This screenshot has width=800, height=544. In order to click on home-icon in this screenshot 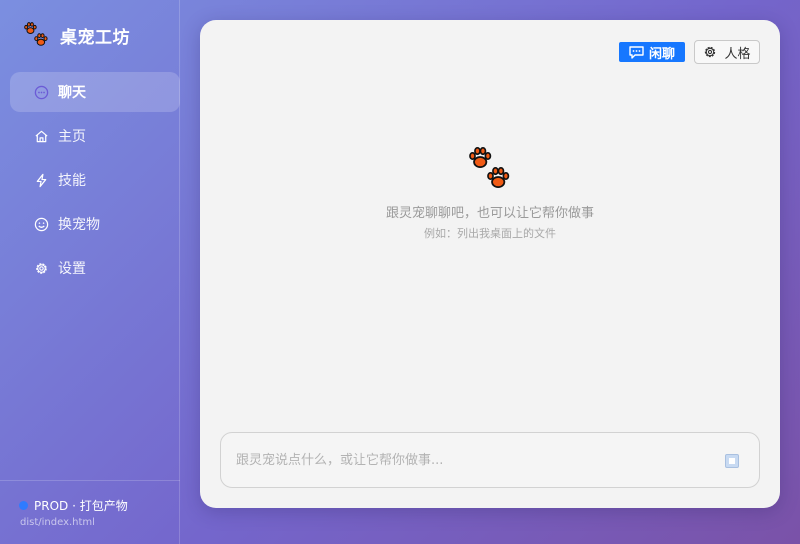, I will do `click(41, 136)`.